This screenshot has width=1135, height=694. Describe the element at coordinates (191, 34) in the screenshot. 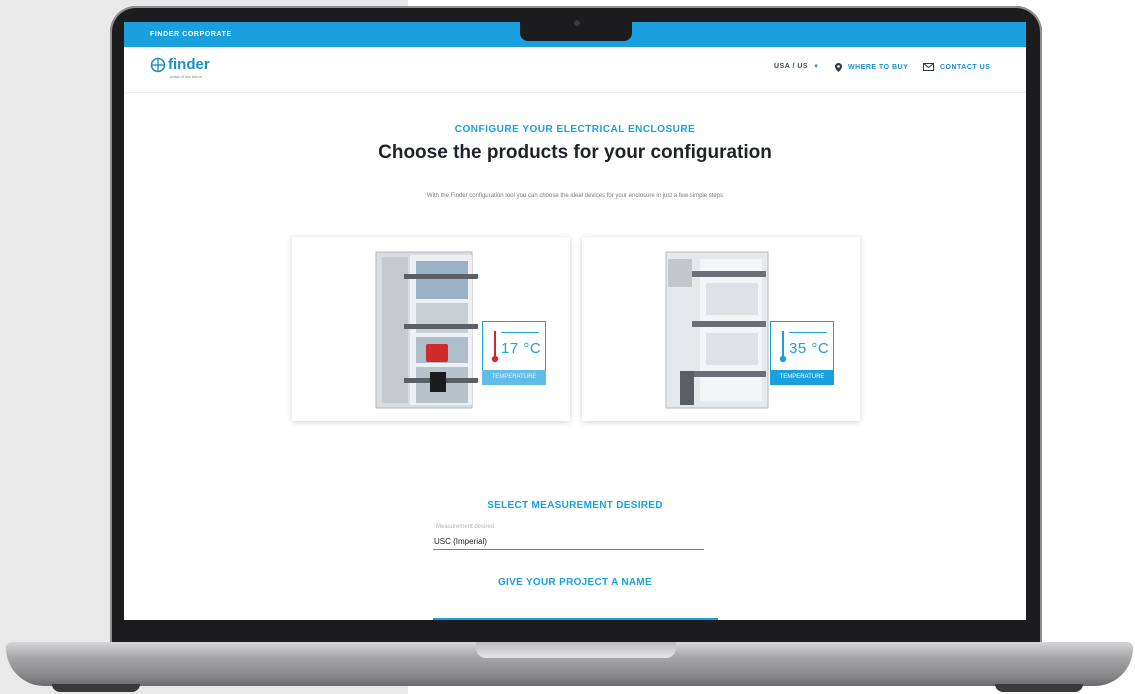

I see `corporate-link: FINDER CORPORATE` at that location.